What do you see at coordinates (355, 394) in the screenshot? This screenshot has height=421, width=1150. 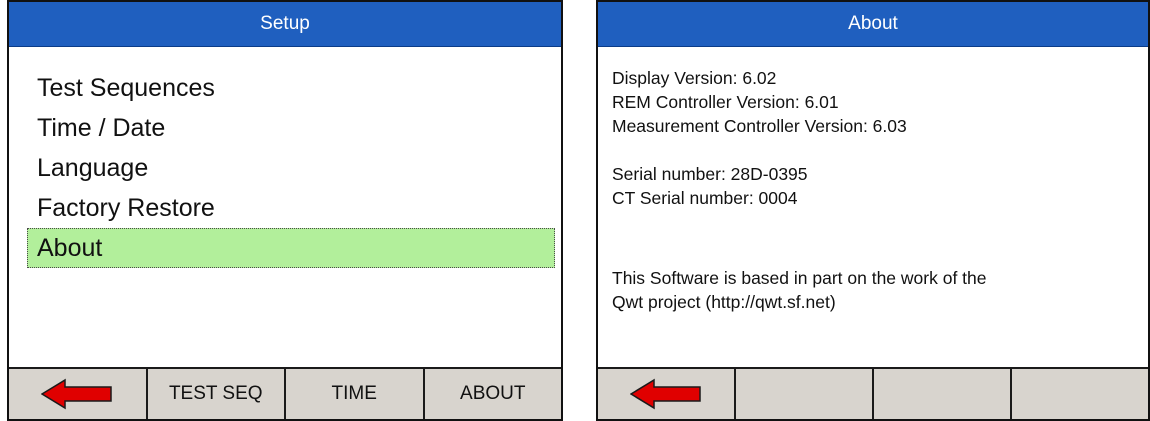 I see `time-button: TIME` at bounding box center [355, 394].